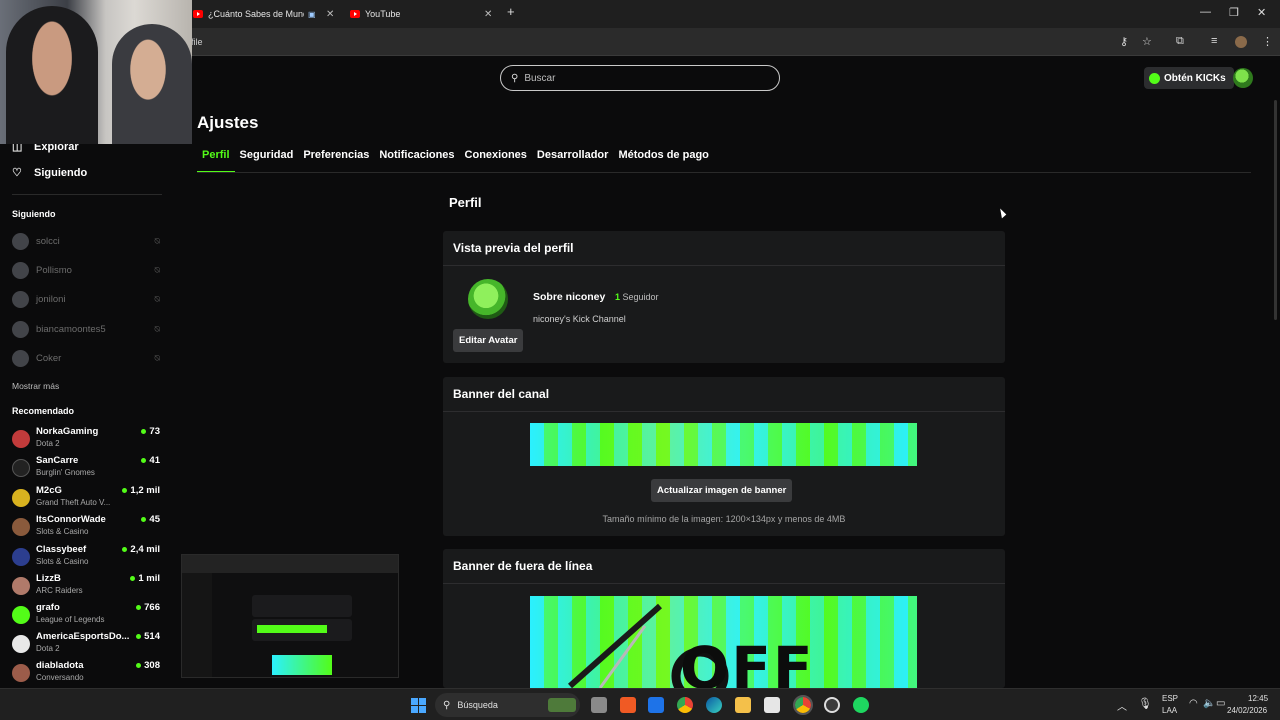  Describe the element at coordinates (1145, 703) in the screenshot. I see `microphone-icon: 🎙` at that location.